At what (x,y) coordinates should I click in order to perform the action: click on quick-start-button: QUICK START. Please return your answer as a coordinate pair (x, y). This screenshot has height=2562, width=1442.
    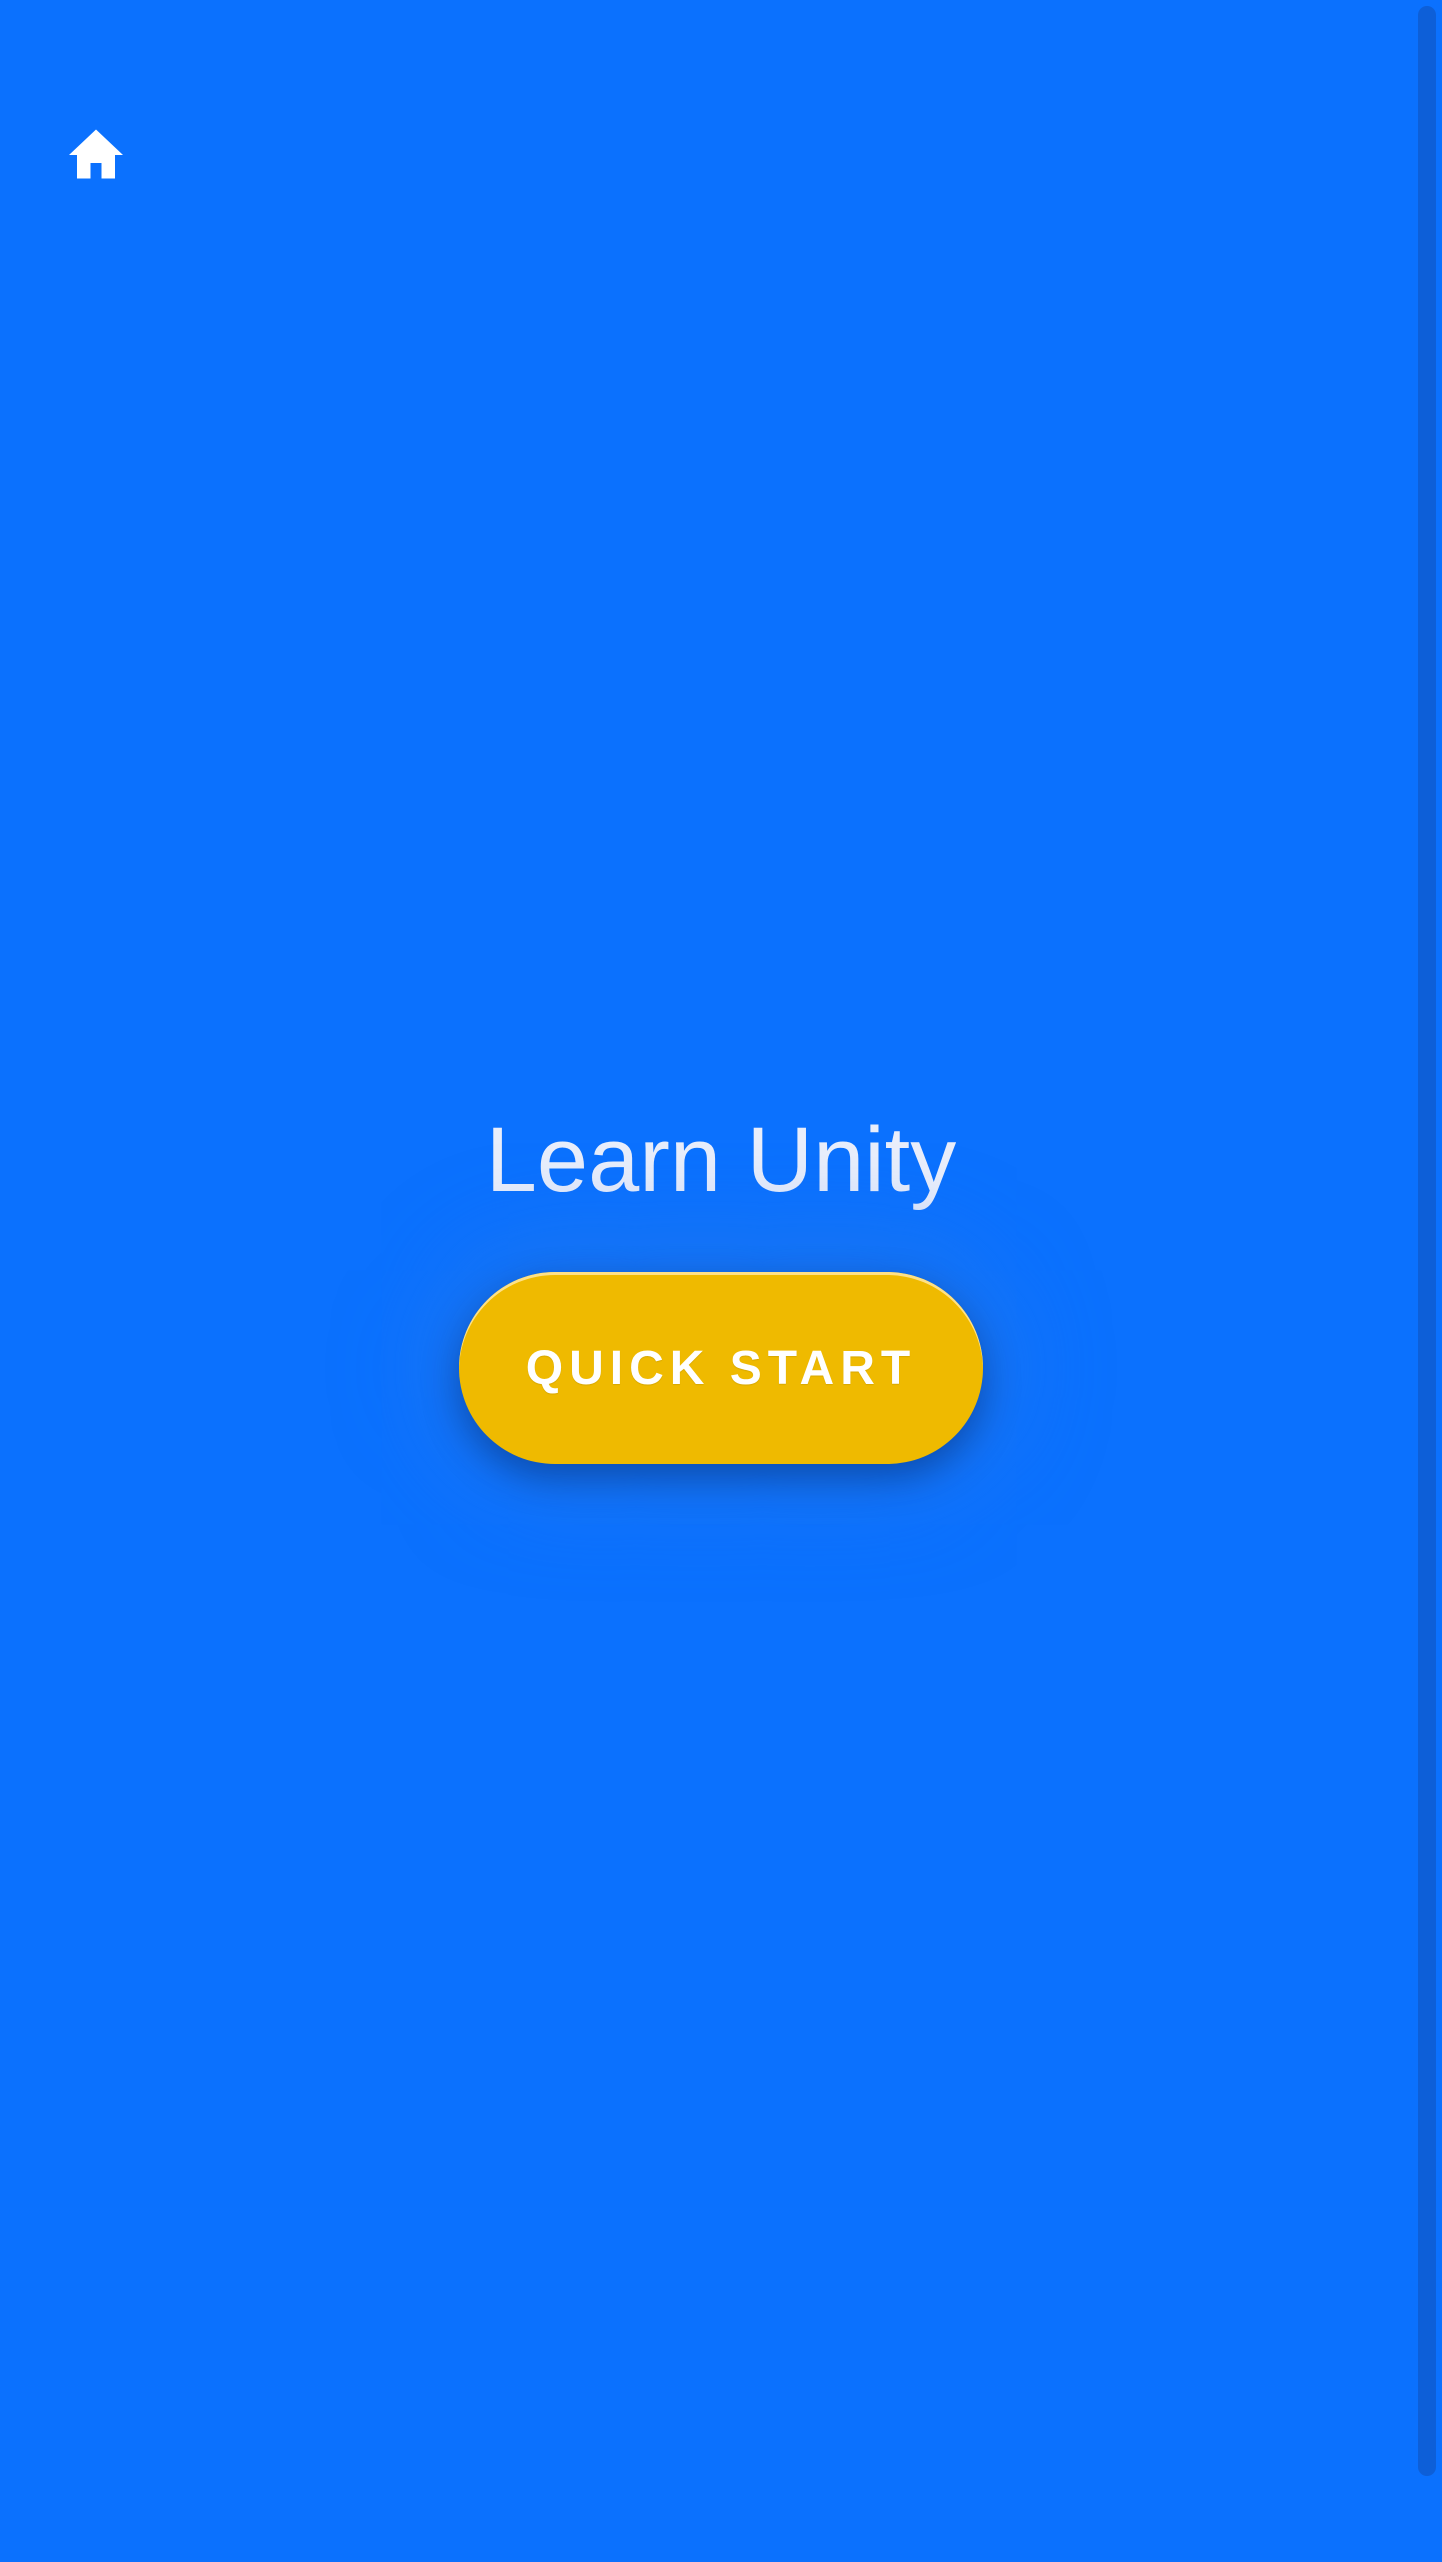
    Looking at the image, I should click on (721, 1368).